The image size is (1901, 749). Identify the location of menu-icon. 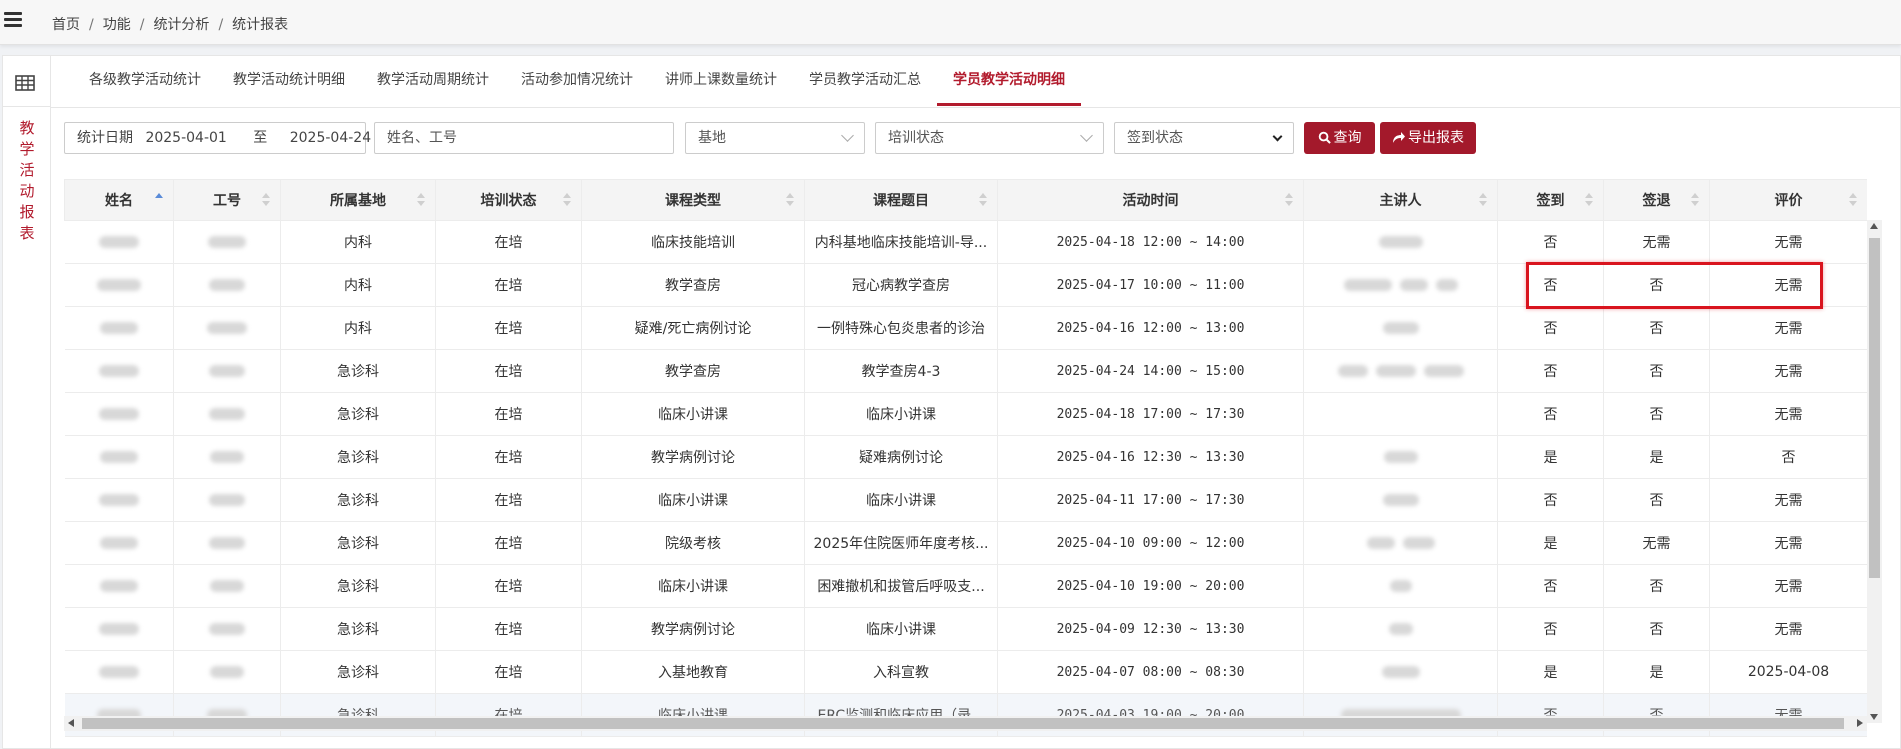
(13, 20).